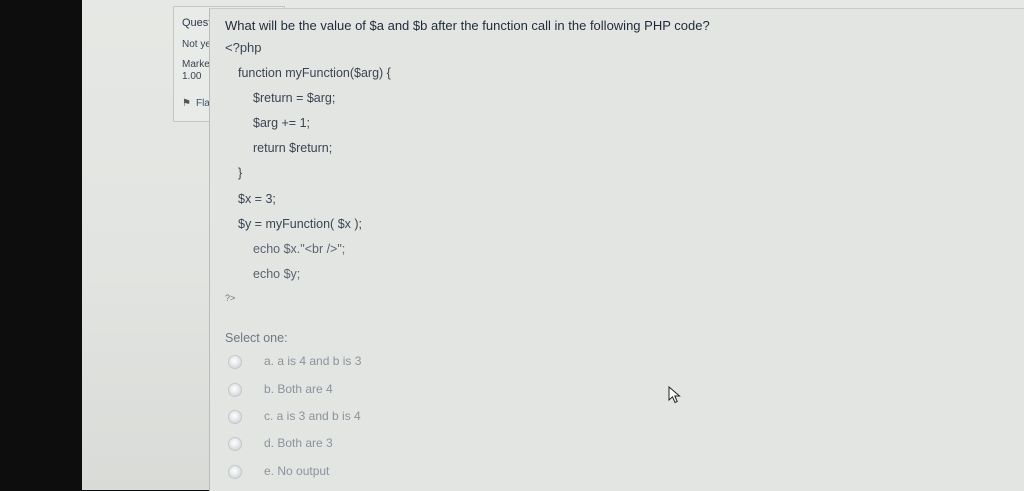 The image size is (1024, 491). Describe the element at coordinates (314, 73) in the screenshot. I see `code-line: function myFunction($arg) {` at that location.